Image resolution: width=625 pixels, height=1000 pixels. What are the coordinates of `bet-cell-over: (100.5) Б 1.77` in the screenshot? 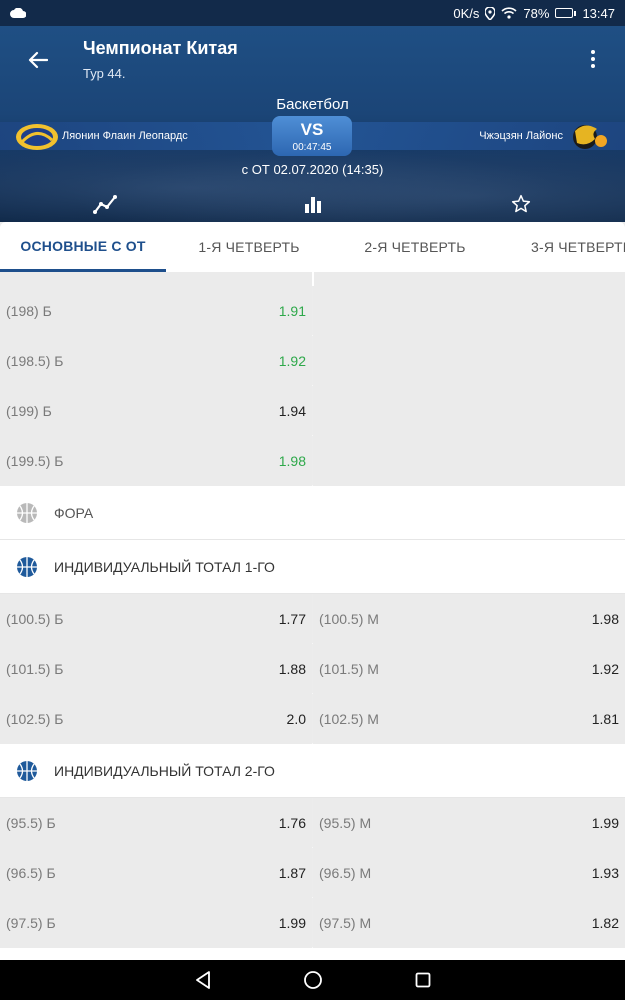 It's located at (156, 619).